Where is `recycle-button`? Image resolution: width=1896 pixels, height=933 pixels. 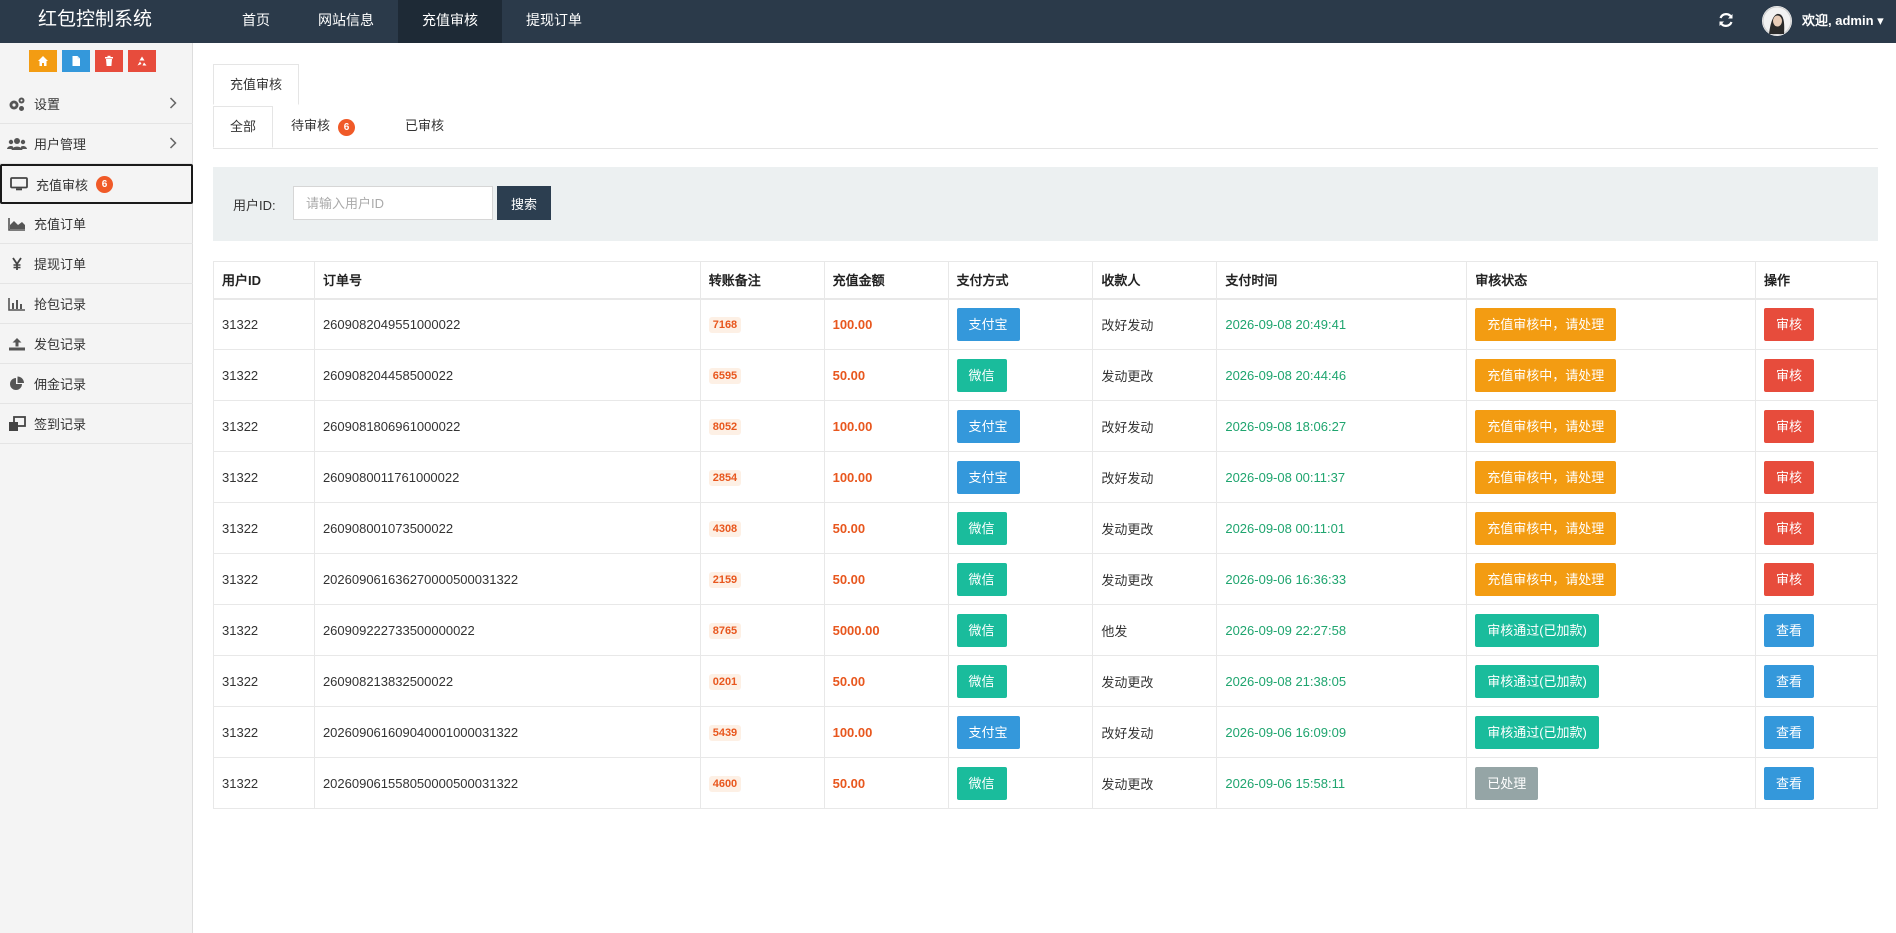
recycle-button is located at coordinates (142, 61).